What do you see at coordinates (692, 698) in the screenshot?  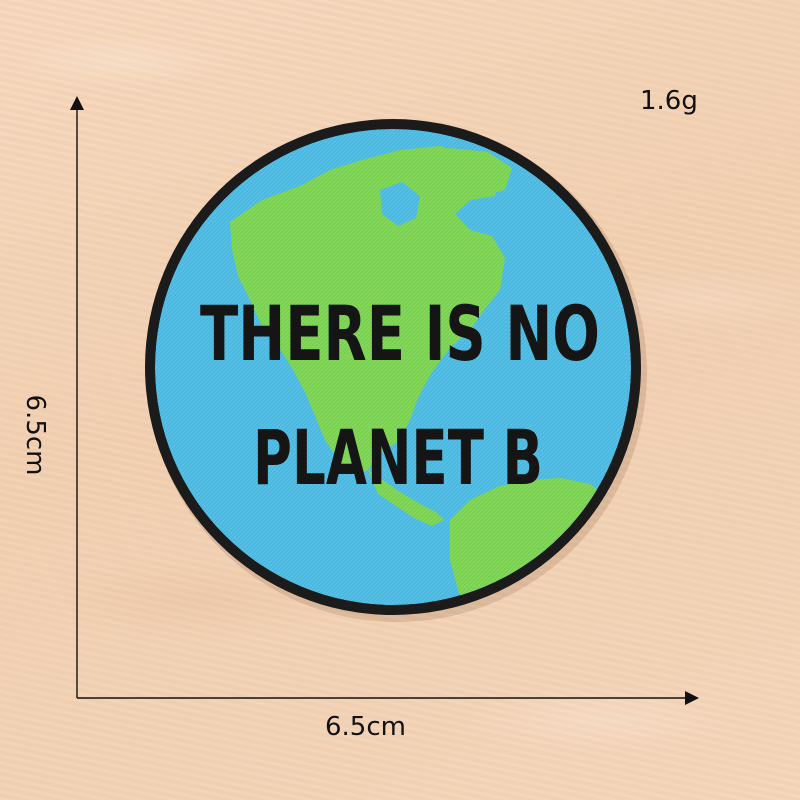 I see `arrow-right-icon` at bounding box center [692, 698].